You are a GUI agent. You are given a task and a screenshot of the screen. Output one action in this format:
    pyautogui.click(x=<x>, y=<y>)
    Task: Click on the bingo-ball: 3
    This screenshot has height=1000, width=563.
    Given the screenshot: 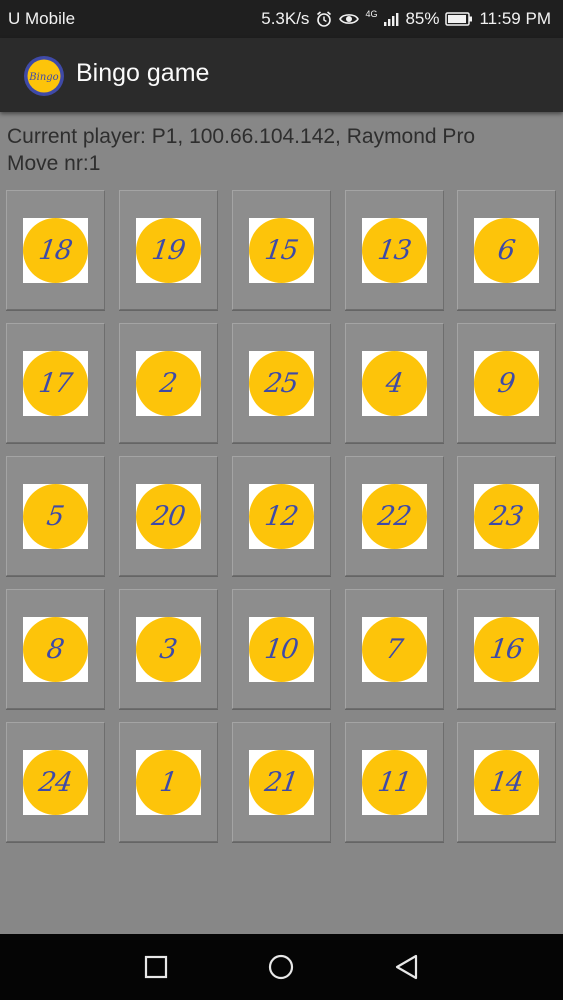 What is the action you would take?
    pyautogui.click(x=168, y=649)
    